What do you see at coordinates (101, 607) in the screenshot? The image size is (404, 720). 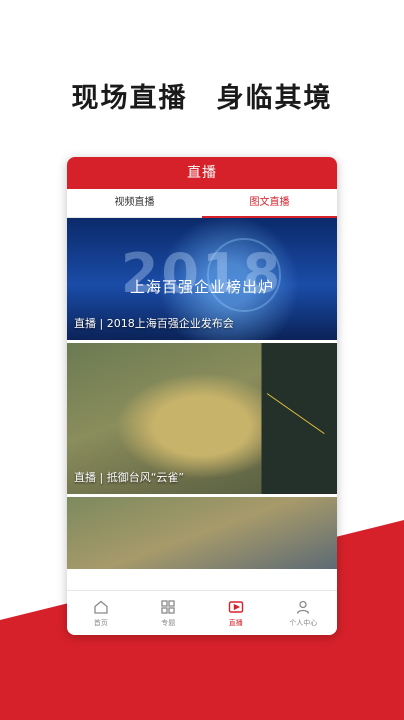 I see `home-icon` at bounding box center [101, 607].